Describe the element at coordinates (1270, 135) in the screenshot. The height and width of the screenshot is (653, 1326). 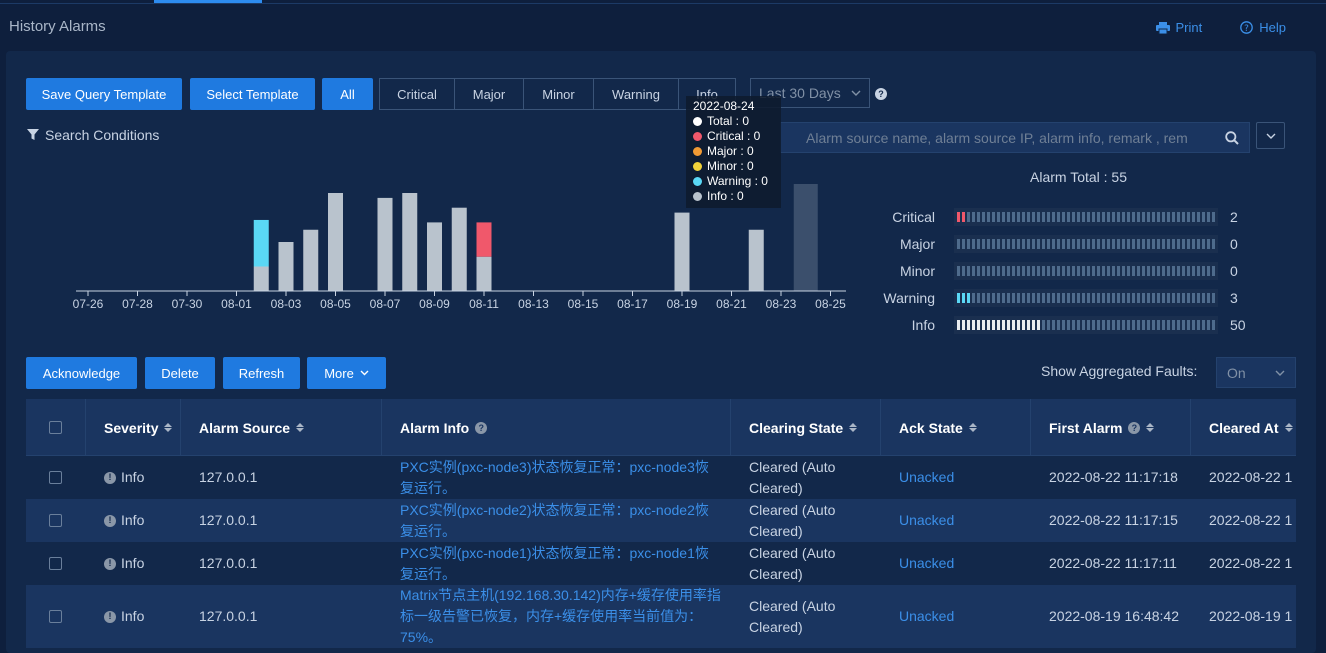
I see `expand-search-button` at that location.